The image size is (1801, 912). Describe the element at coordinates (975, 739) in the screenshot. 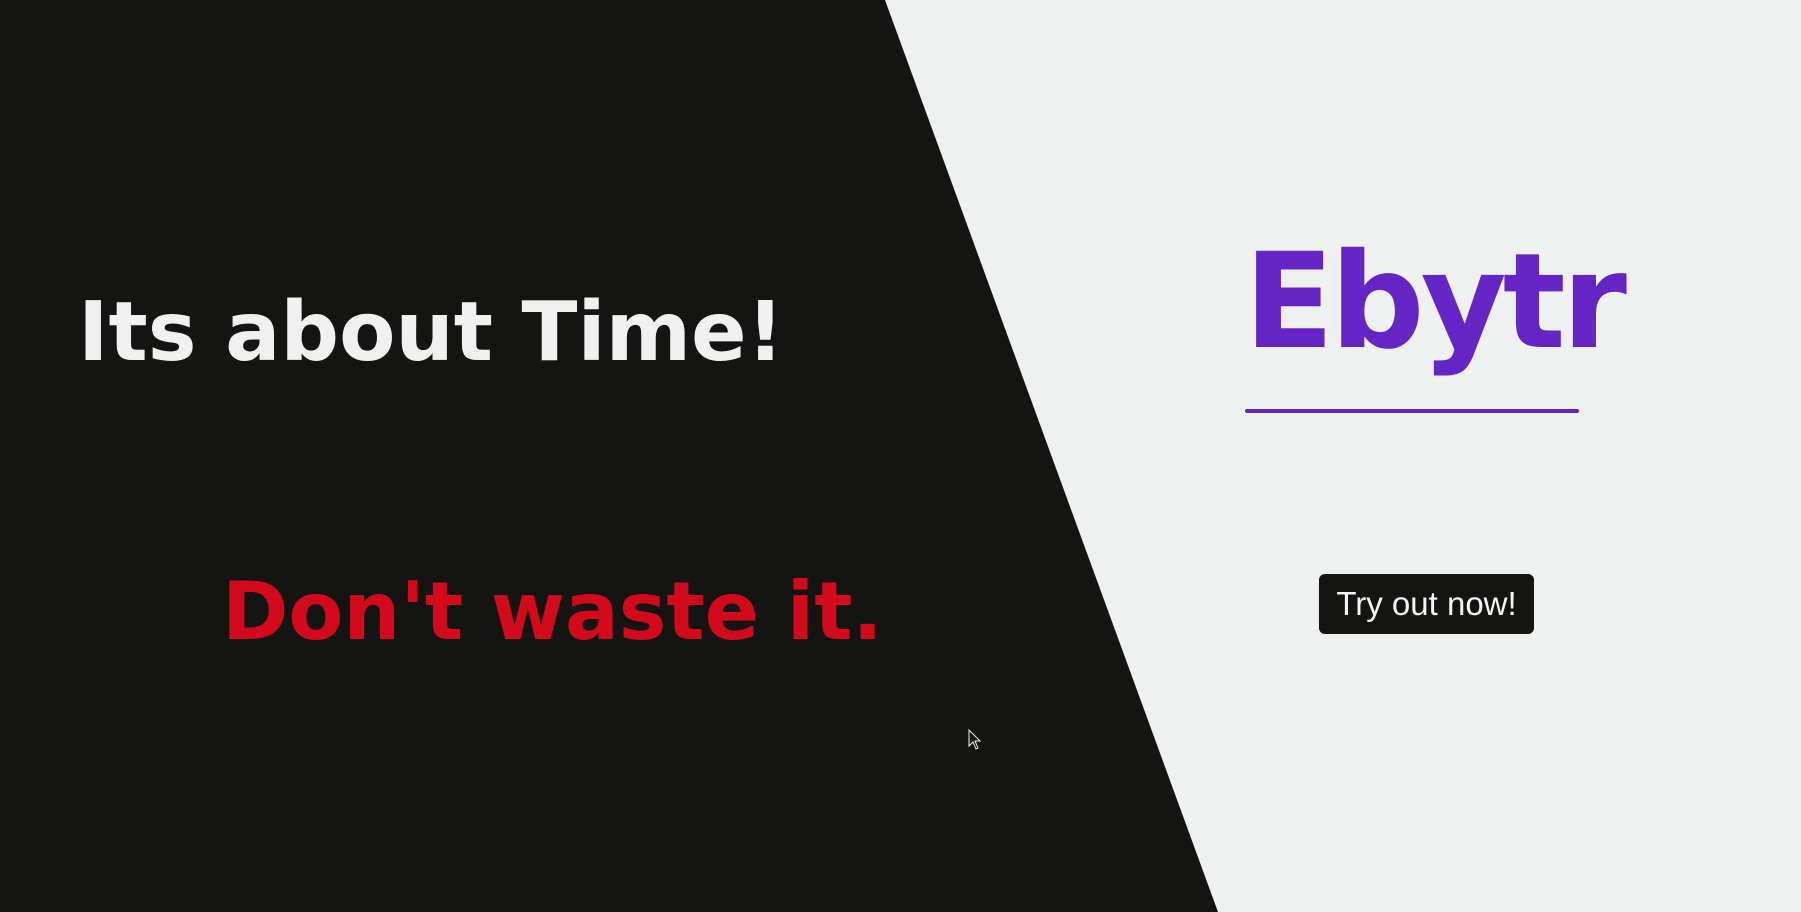

I see `mouse-pointer-icon` at that location.